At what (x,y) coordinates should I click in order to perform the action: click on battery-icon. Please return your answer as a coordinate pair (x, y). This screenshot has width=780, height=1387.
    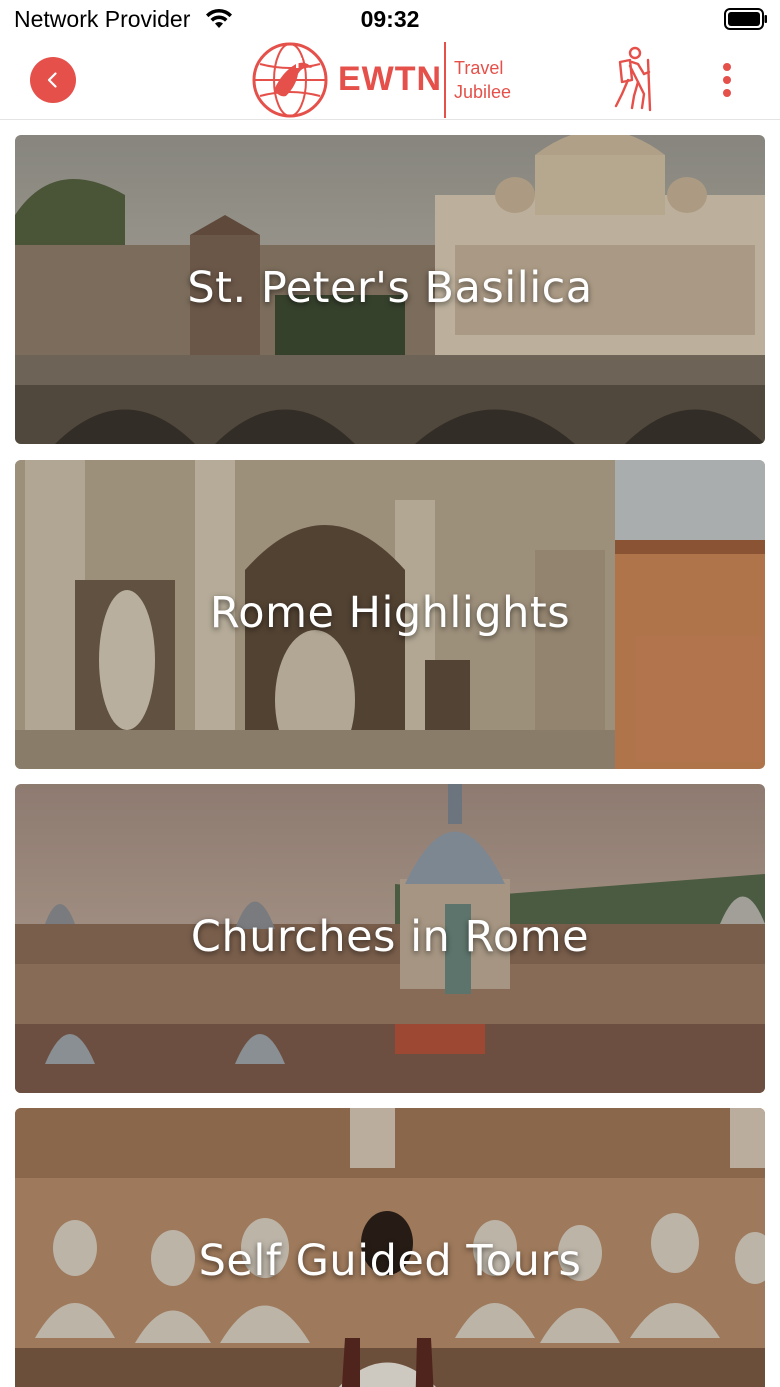
    Looking at the image, I should click on (745, 19).